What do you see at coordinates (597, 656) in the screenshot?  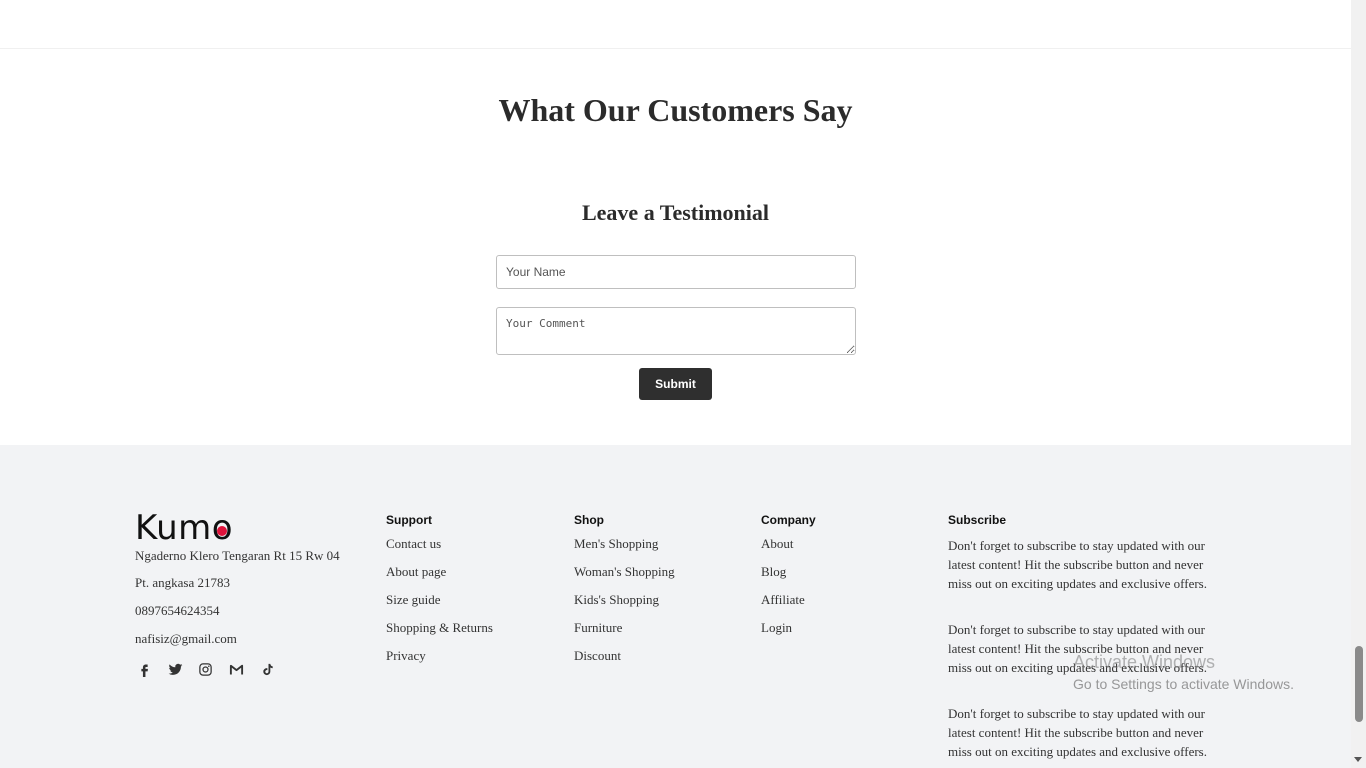 I see `footer-link-discount: Discount` at bounding box center [597, 656].